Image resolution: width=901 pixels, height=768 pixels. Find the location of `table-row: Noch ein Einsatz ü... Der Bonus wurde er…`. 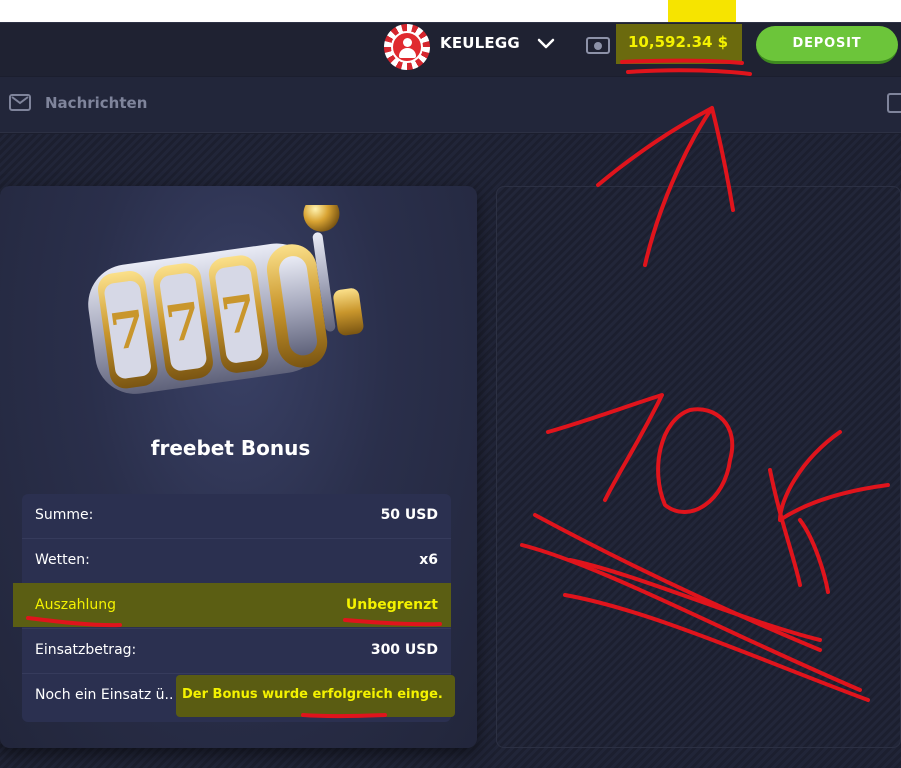

table-row: Noch ein Einsatz ü... Der Bonus wurde er… is located at coordinates (236, 696).